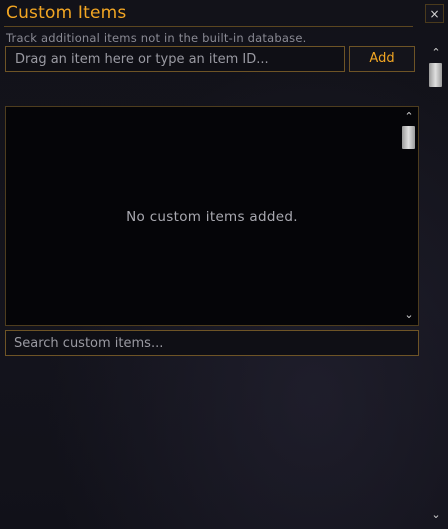  Describe the element at coordinates (436, 285) in the screenshot. I see `panel-scrollbar: ⌃ ⌄` at that location.